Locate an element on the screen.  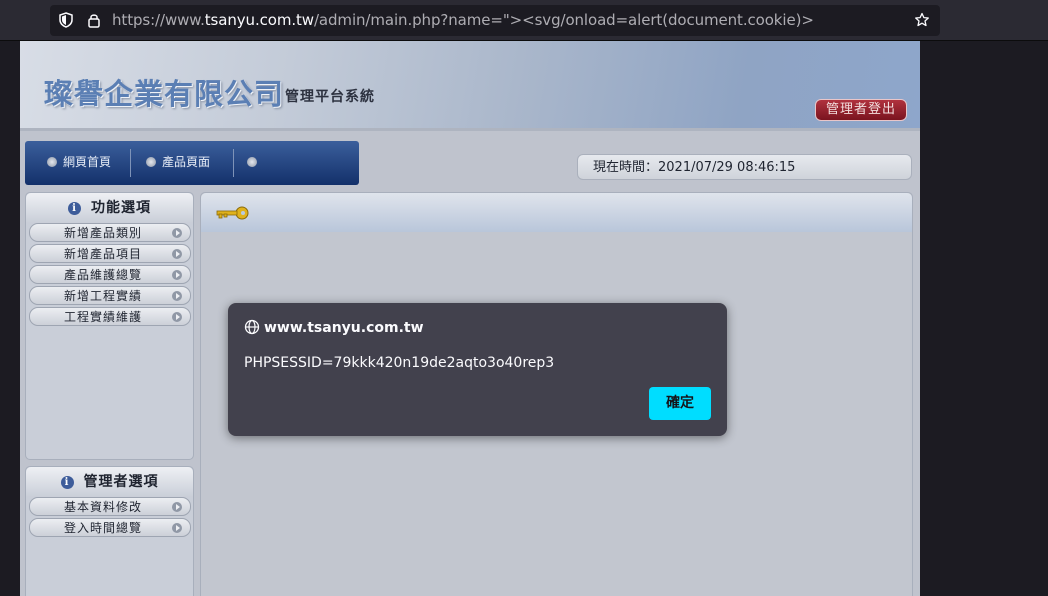
sidebar-item-project-maintenance: 工程實績維護 is located at coordinates (110, 316).